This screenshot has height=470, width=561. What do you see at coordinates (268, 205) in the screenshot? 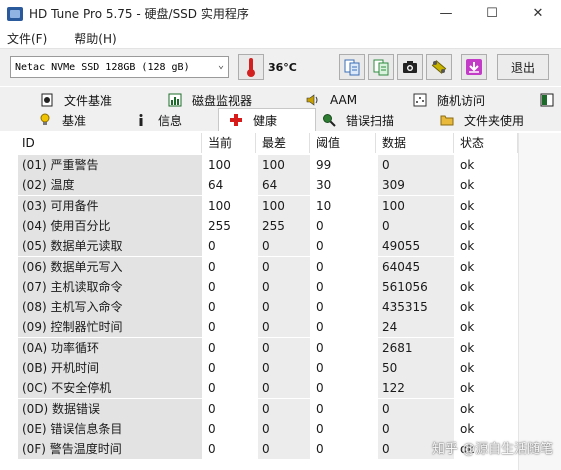
I see `table-row: (03) 可用备件 100 100 10 100 ok` at bounding box center [268, 205].